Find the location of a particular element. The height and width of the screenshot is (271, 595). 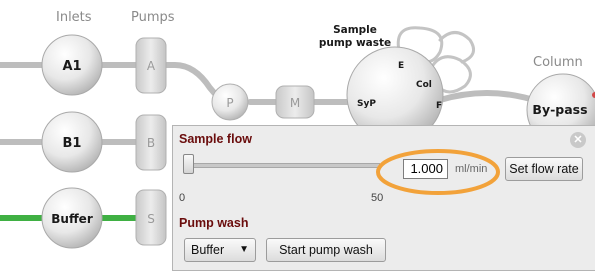

close-icon: ✕ is located at coordinates (578, 140).